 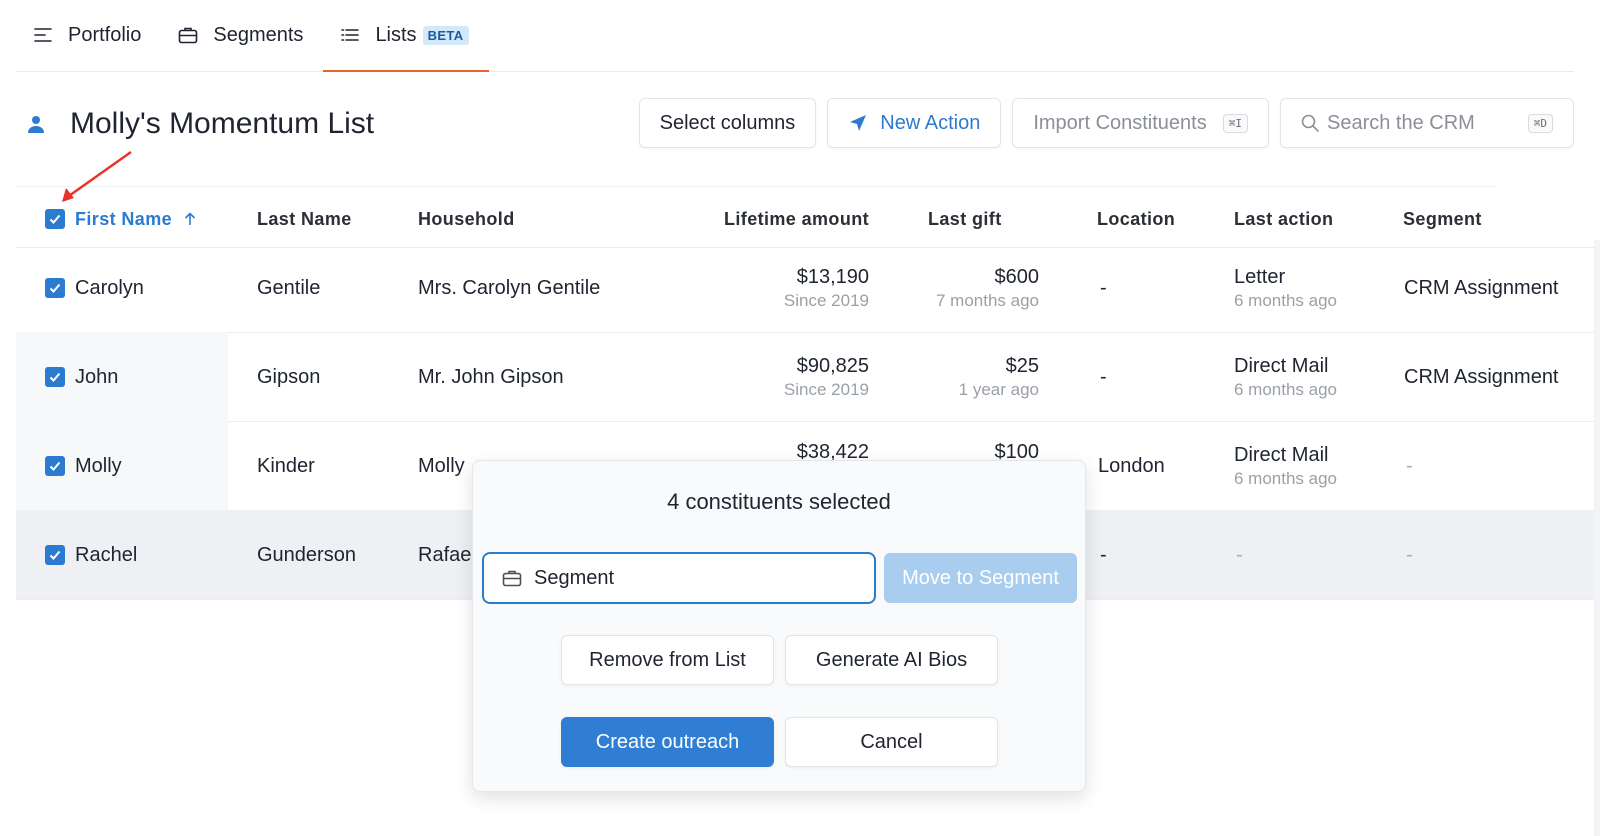 I want to click on cancel-button: Cancel, so click(x=891, y=742).